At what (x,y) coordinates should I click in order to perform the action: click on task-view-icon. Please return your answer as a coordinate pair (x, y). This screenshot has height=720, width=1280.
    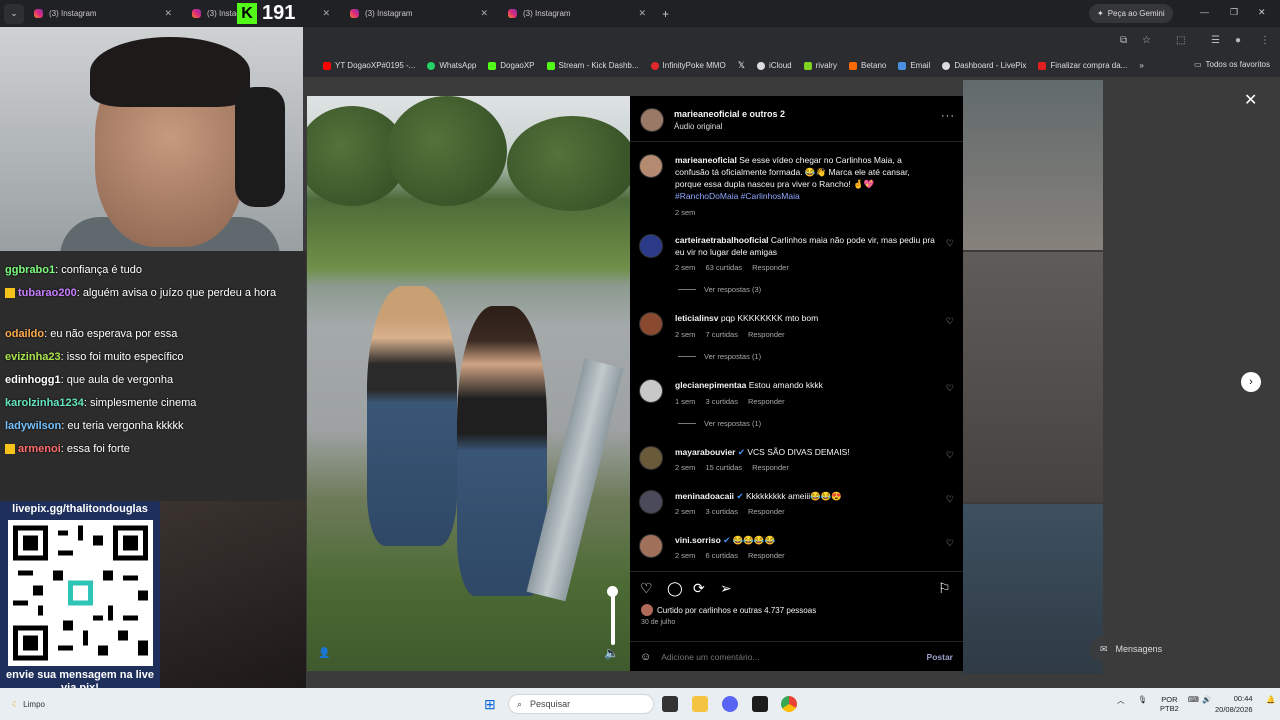
    Looking at the image, I should click on (670, 704).